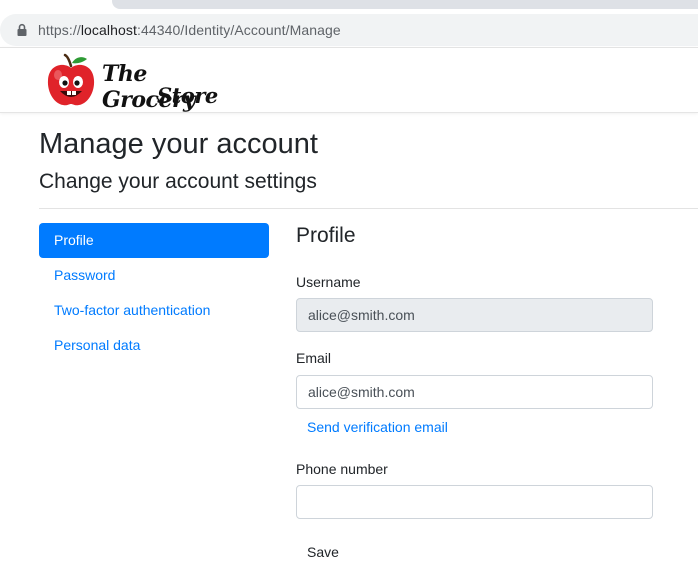 The height and width of the screenshot is (575, 698). What do you see at coordinates (178, 144) in the screenshot?
I see `page-title: Manage your account` at bounding box center [178, 144].